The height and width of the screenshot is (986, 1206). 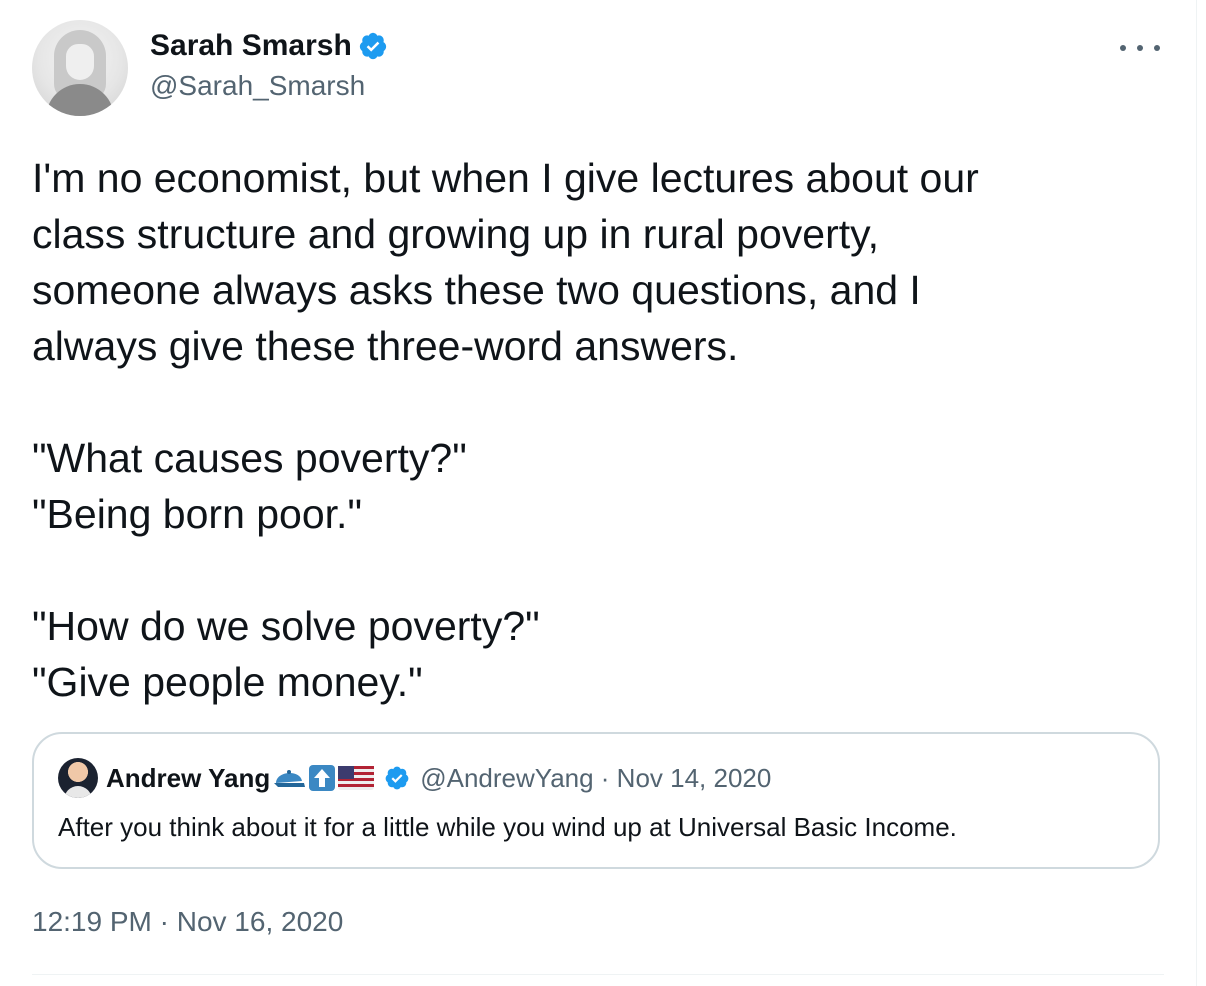 What do you see at coordinates (598, 974) in the screenshot?
I see `divider` at bounding box center [598, 974].